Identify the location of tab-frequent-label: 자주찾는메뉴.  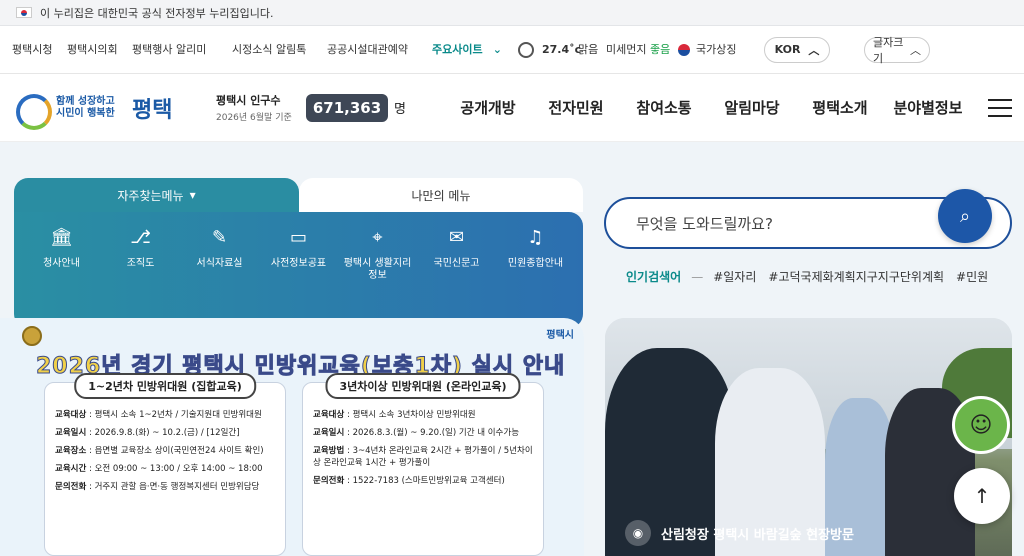
(150, 195).